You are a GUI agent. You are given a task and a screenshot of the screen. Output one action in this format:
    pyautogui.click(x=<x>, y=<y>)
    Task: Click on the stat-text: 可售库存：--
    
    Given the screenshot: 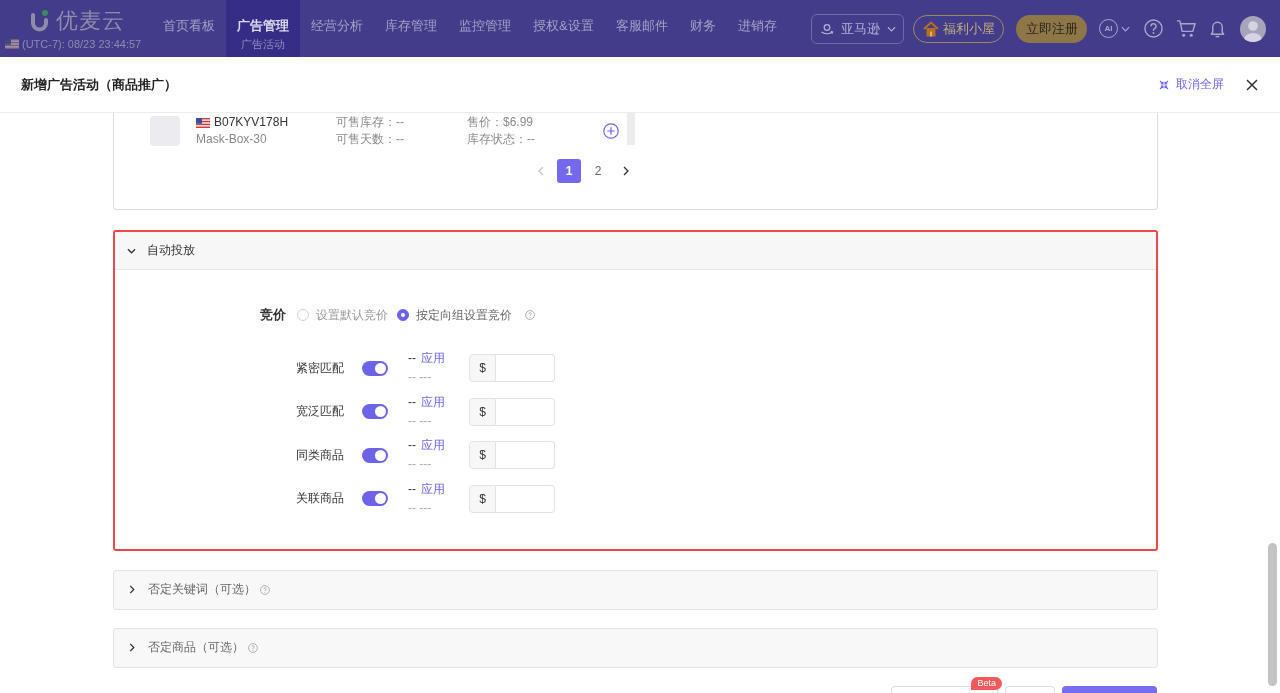 What is the action you would take?
    pyautogui.click(x=370, y=122)
    